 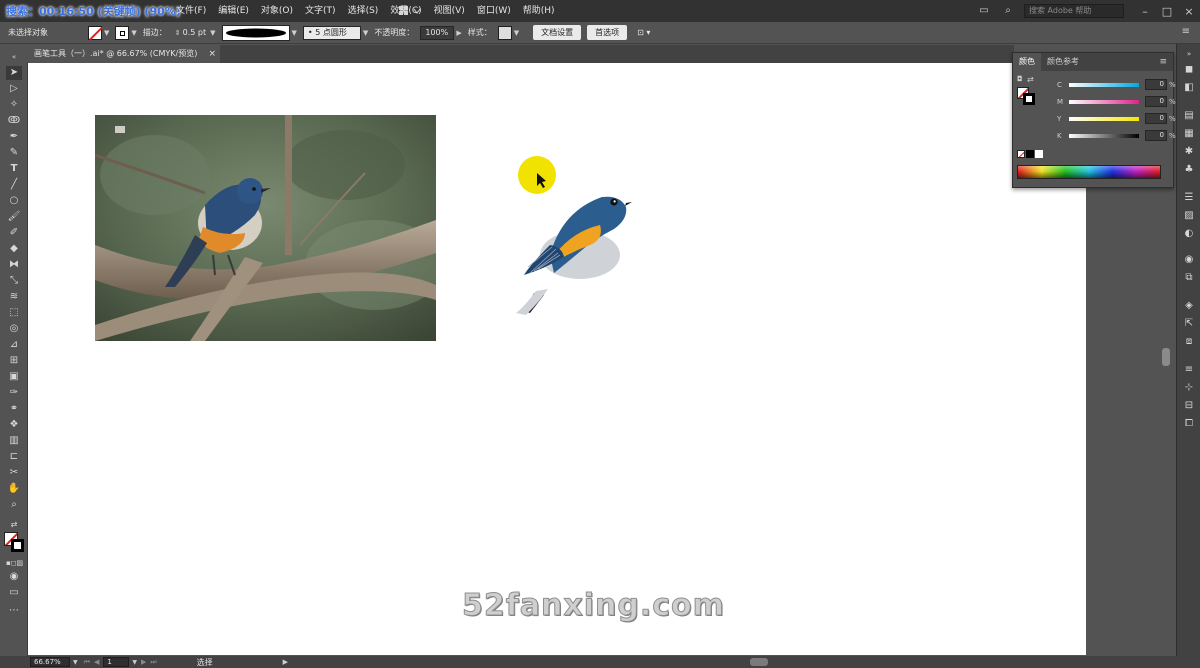 What do you see at coordinates (1156, 101) in the screenshot?
I see `magenta-value: 0` at bounding box center [1156, 101].